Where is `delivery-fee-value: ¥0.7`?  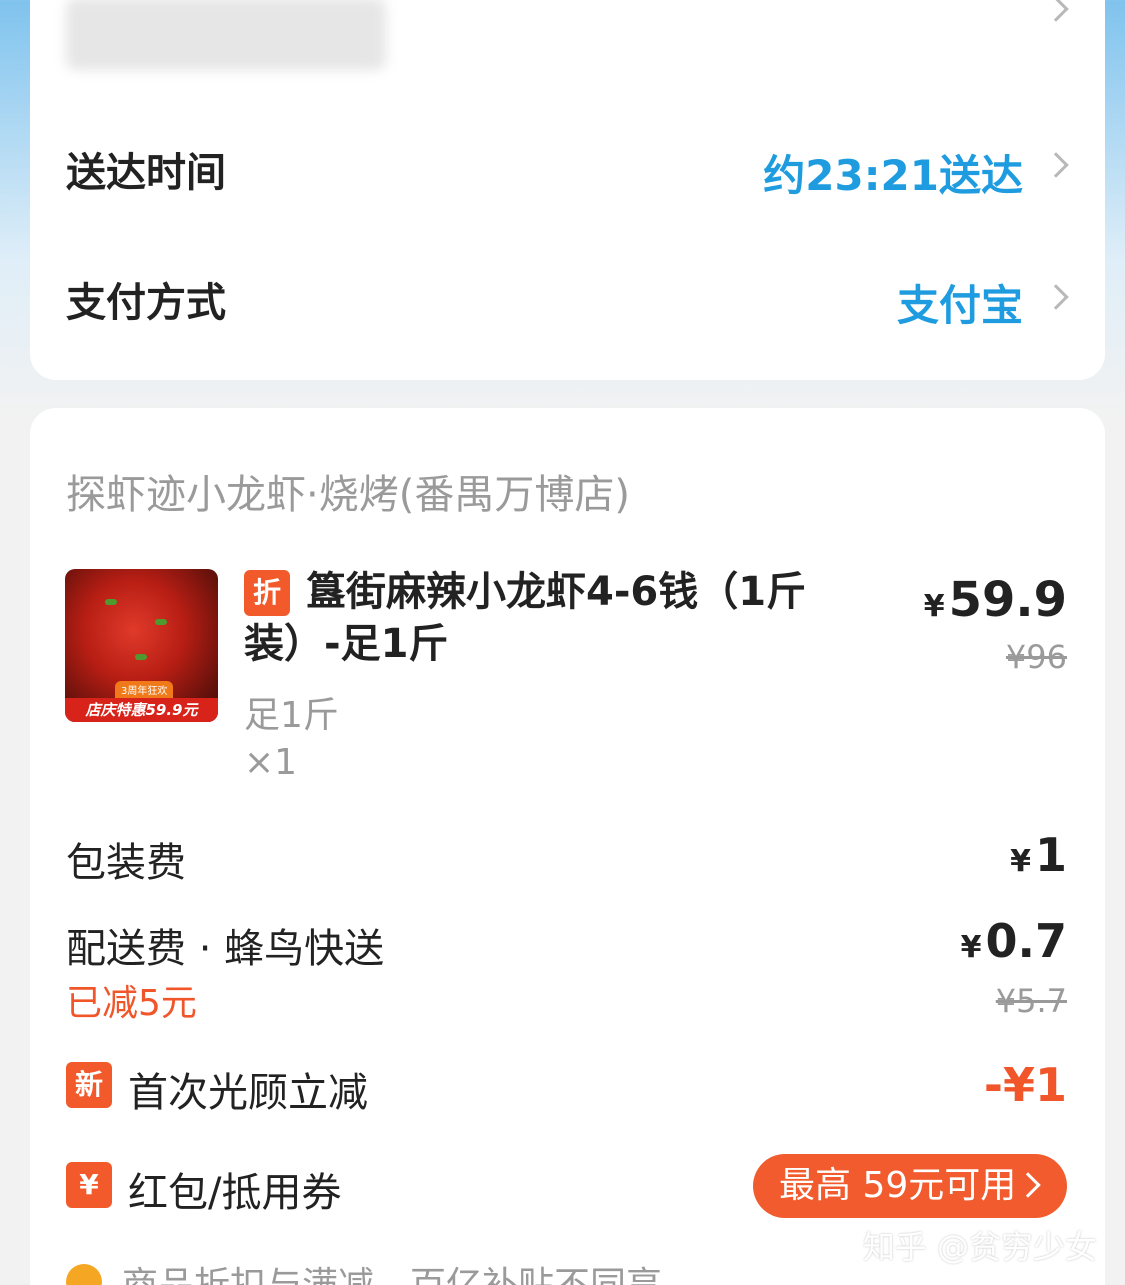
delivery-fee-value: ¥0.7 is located at coordinates (1014, 941).